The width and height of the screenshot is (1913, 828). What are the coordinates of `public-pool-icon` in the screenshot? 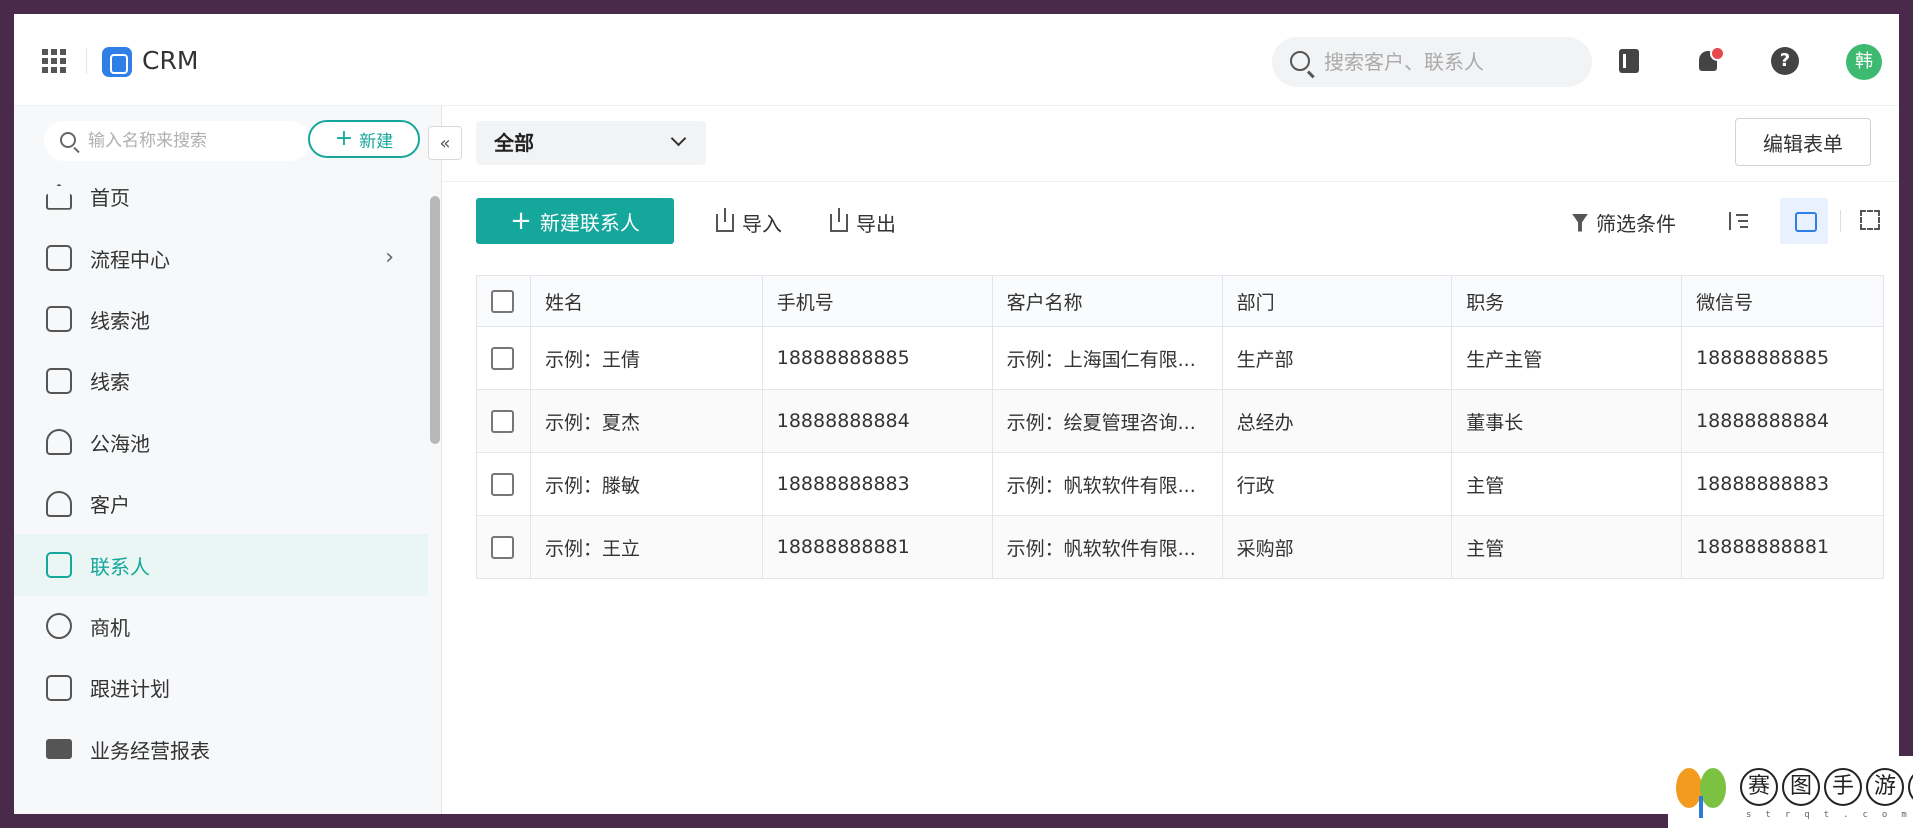 It's located at (59, 442).